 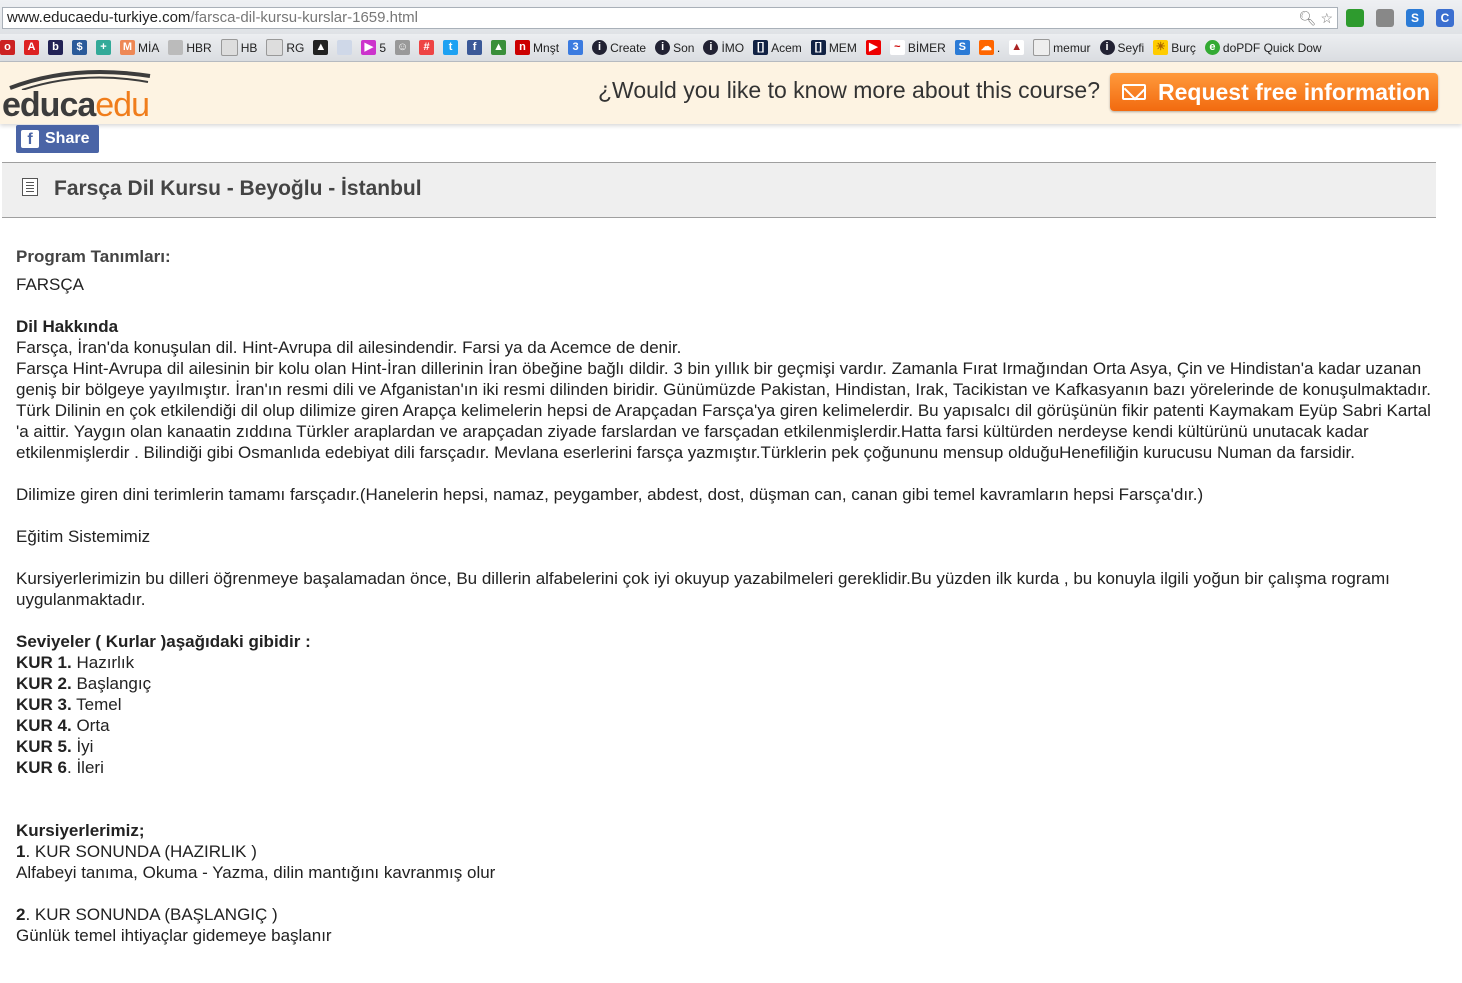 I want to click on level-name: Temel, so click(x=96, y=704).